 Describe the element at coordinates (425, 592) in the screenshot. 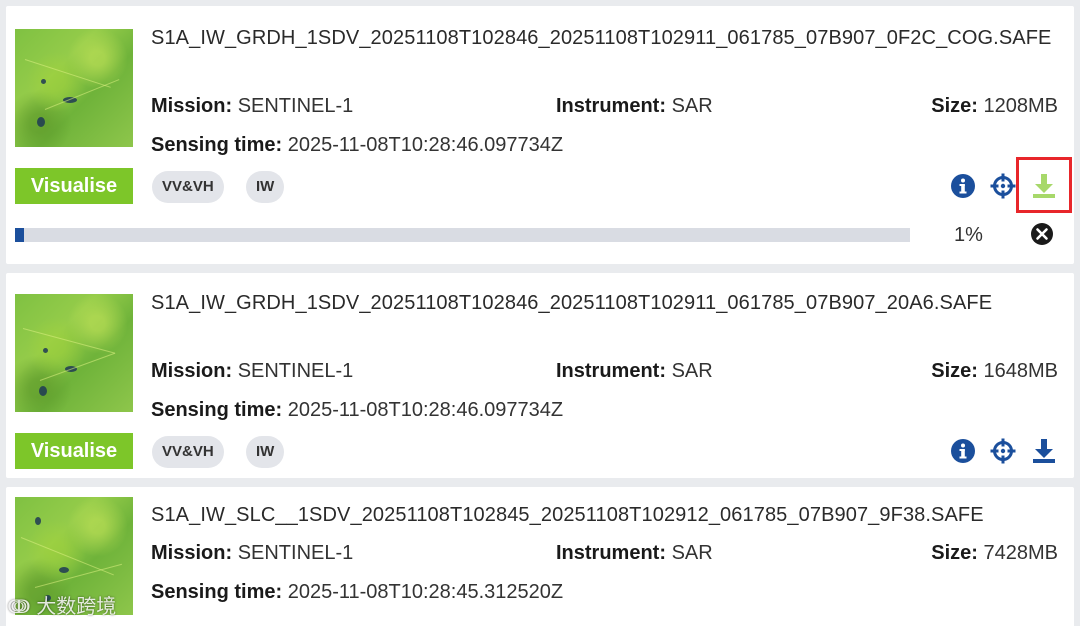

I see `sensing-time-value: 2025-11-08T10:28:45.312520Z` at that location.